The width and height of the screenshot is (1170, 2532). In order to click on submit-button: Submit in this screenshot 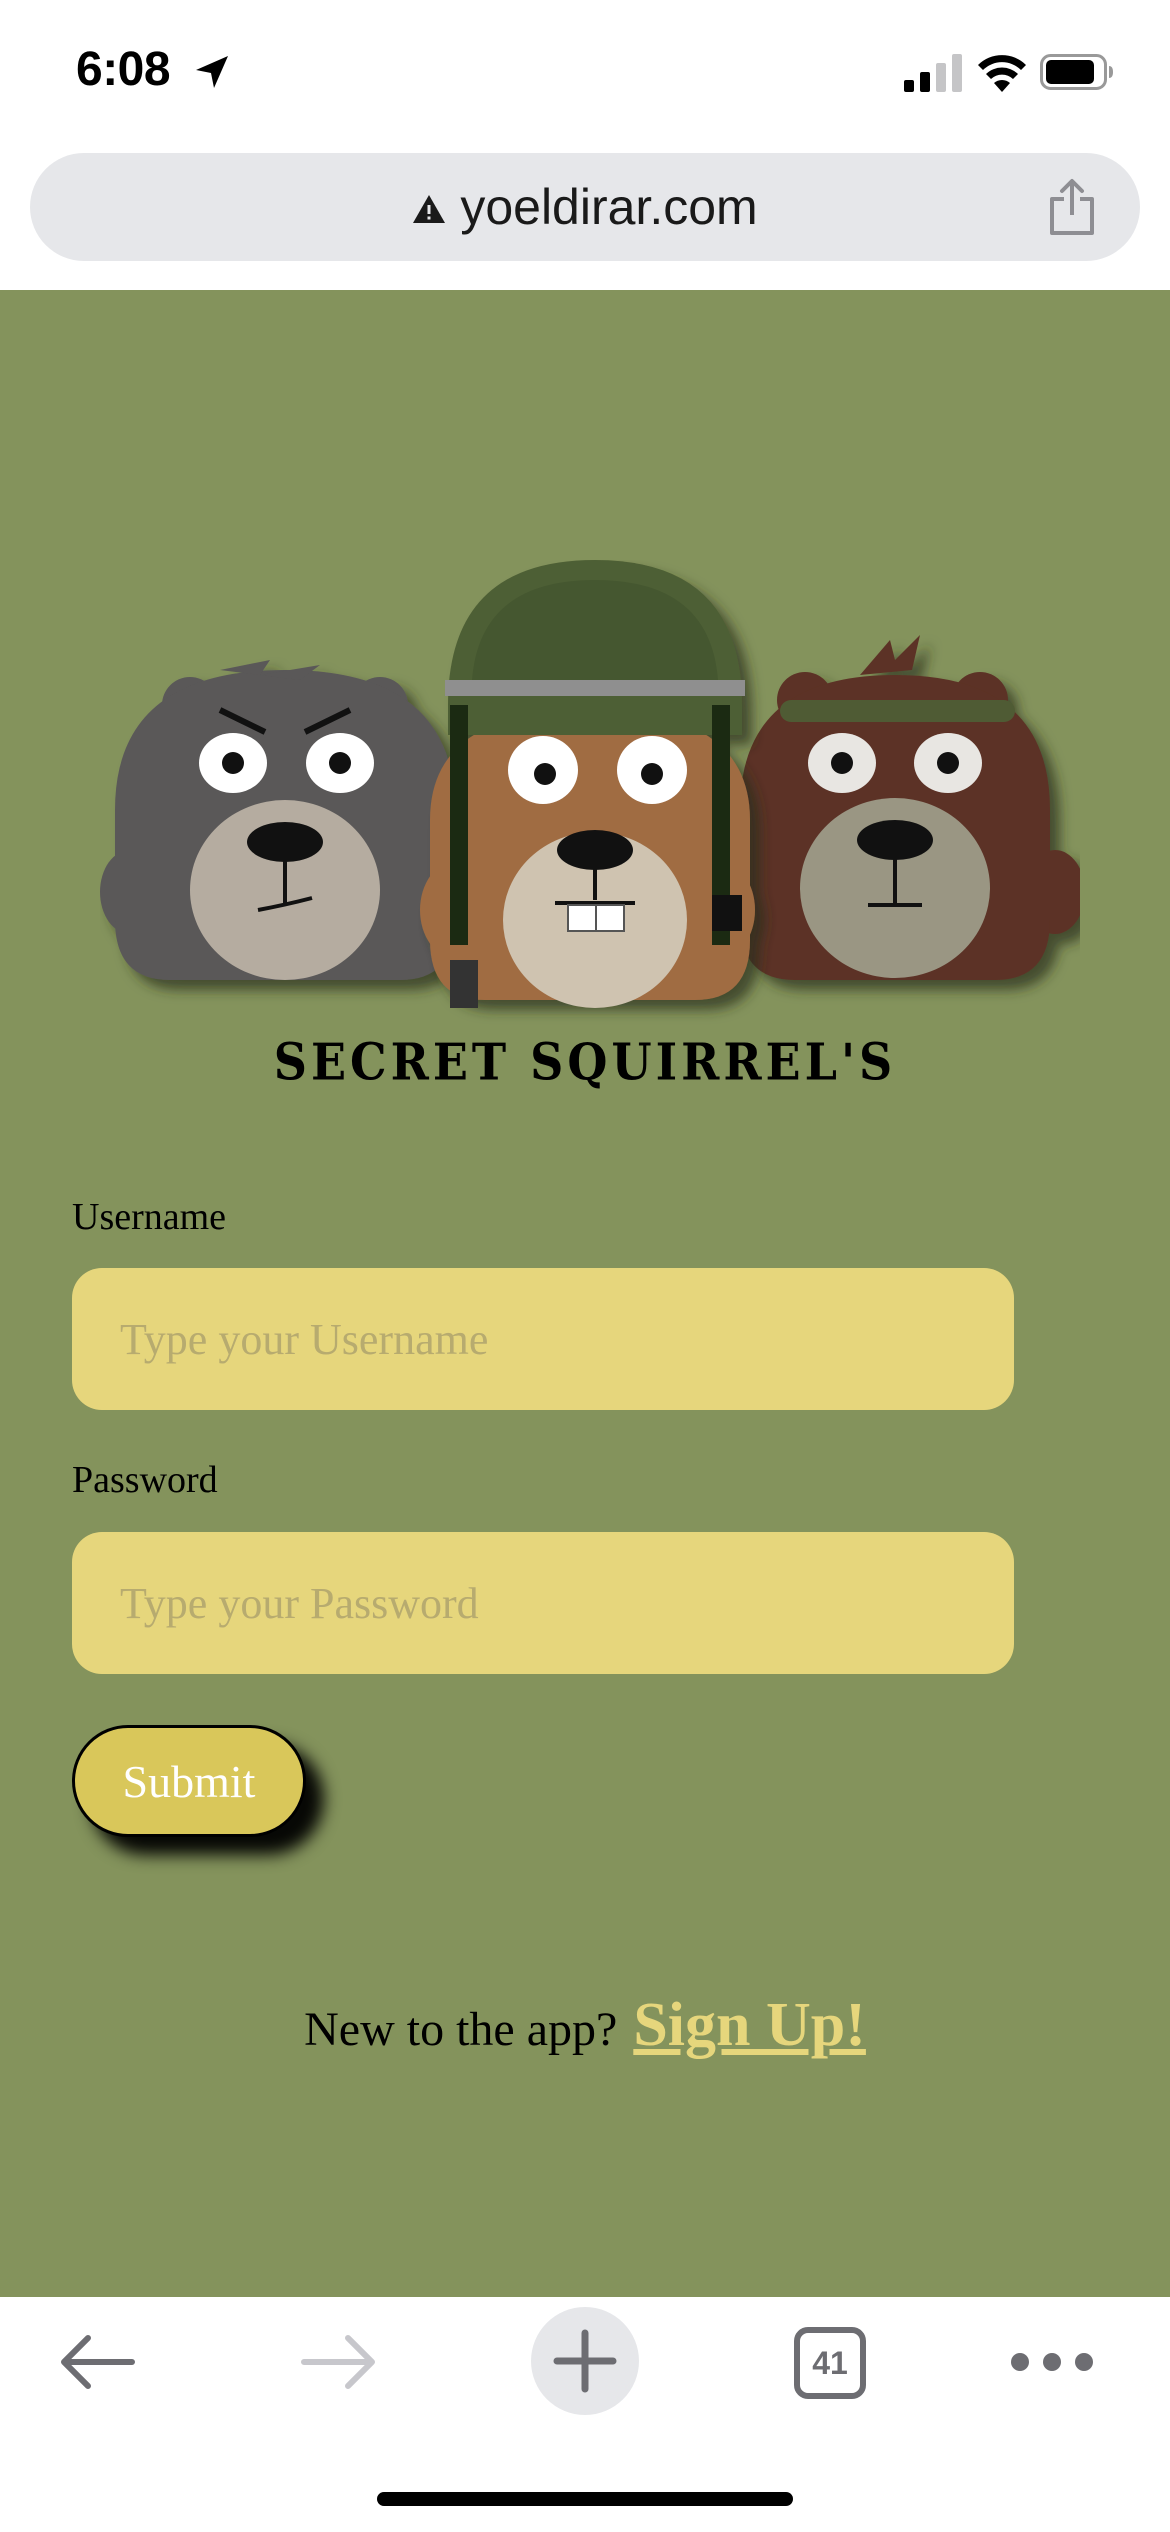, I will do `click(189, 1781)`.